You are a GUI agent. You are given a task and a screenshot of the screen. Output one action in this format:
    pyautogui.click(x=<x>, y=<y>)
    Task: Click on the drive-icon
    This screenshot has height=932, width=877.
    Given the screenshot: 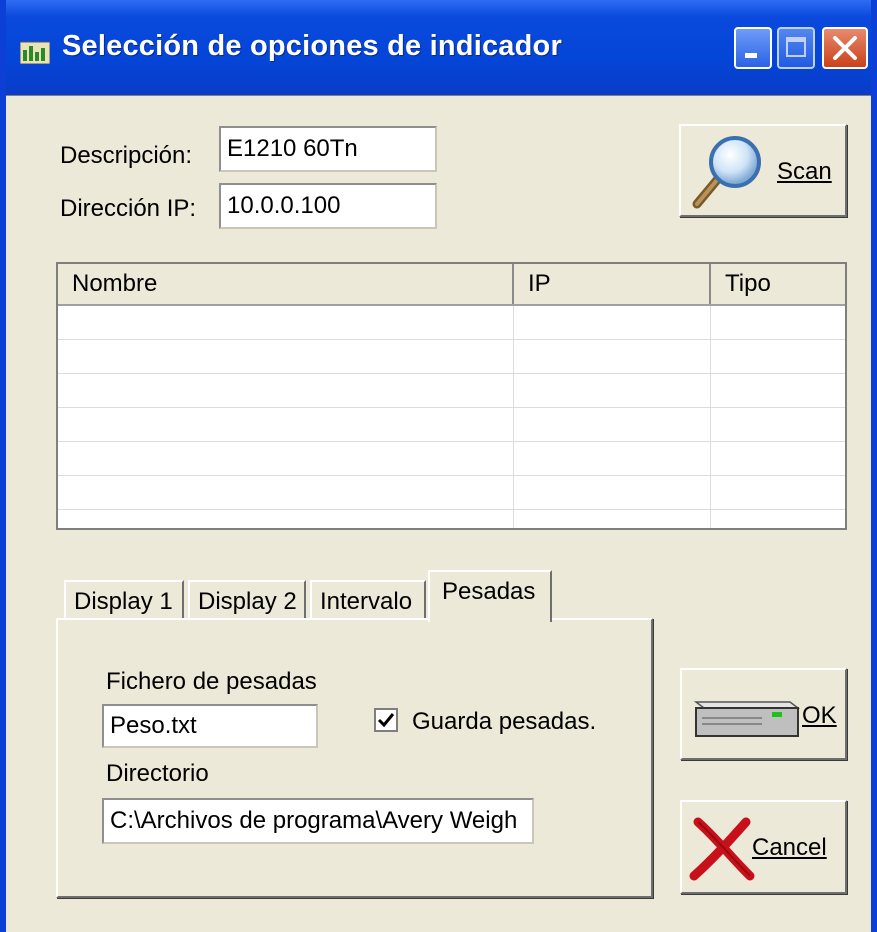 What is the action you would take?
    pyautogui.click(x=747, y=719)
    